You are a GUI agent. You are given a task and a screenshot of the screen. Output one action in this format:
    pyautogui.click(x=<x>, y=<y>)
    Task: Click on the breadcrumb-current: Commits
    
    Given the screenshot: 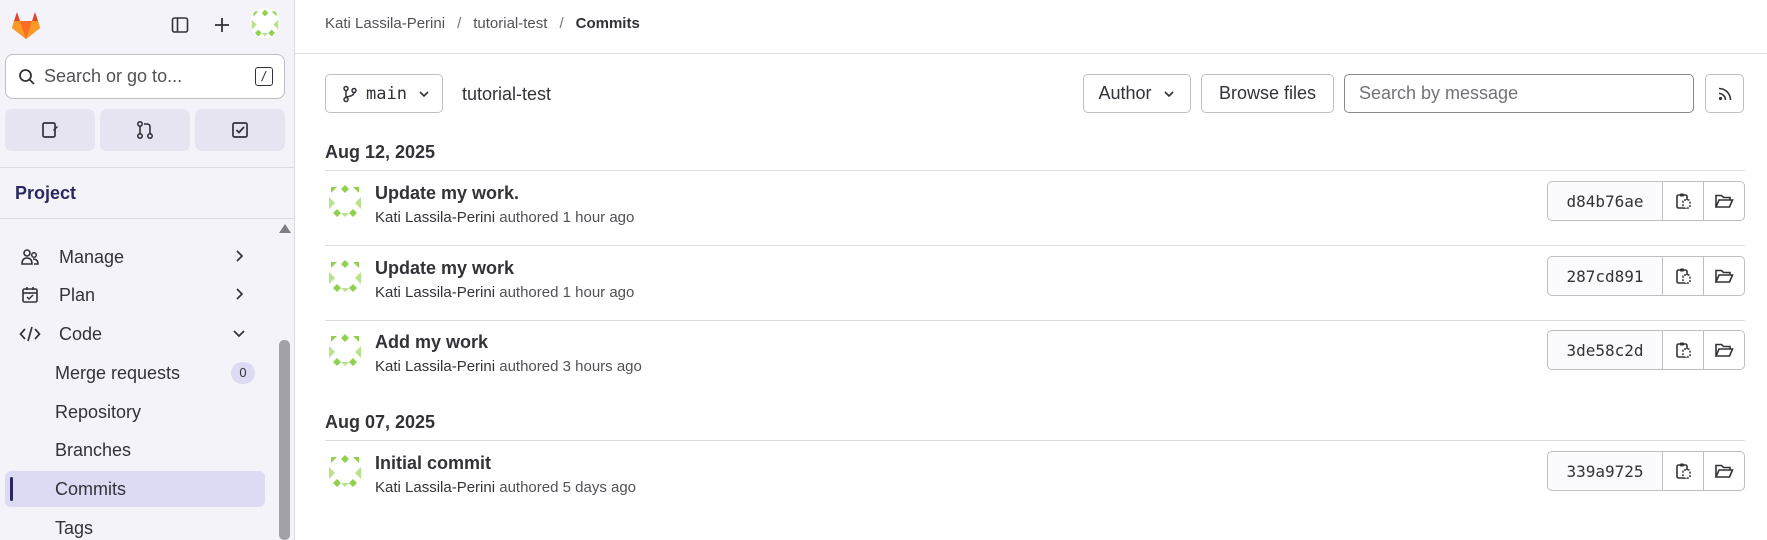 What is the action you would take?
    pyautogui.click(x=608, y=23)
    